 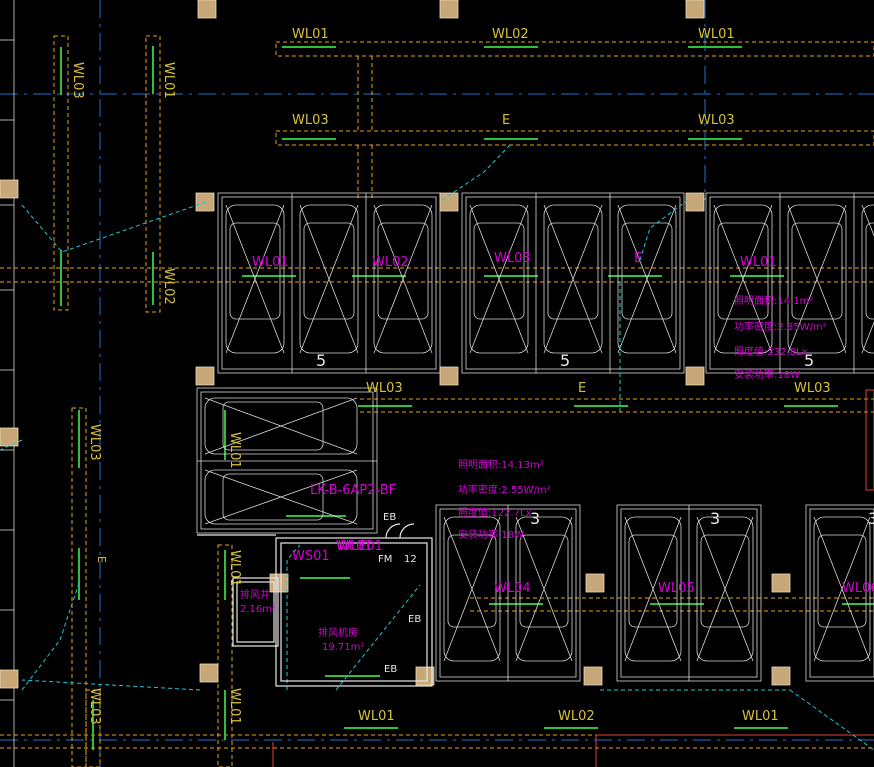 I want to click on annotation: 照度值:122.7Lx, so click(x=495, y=512).